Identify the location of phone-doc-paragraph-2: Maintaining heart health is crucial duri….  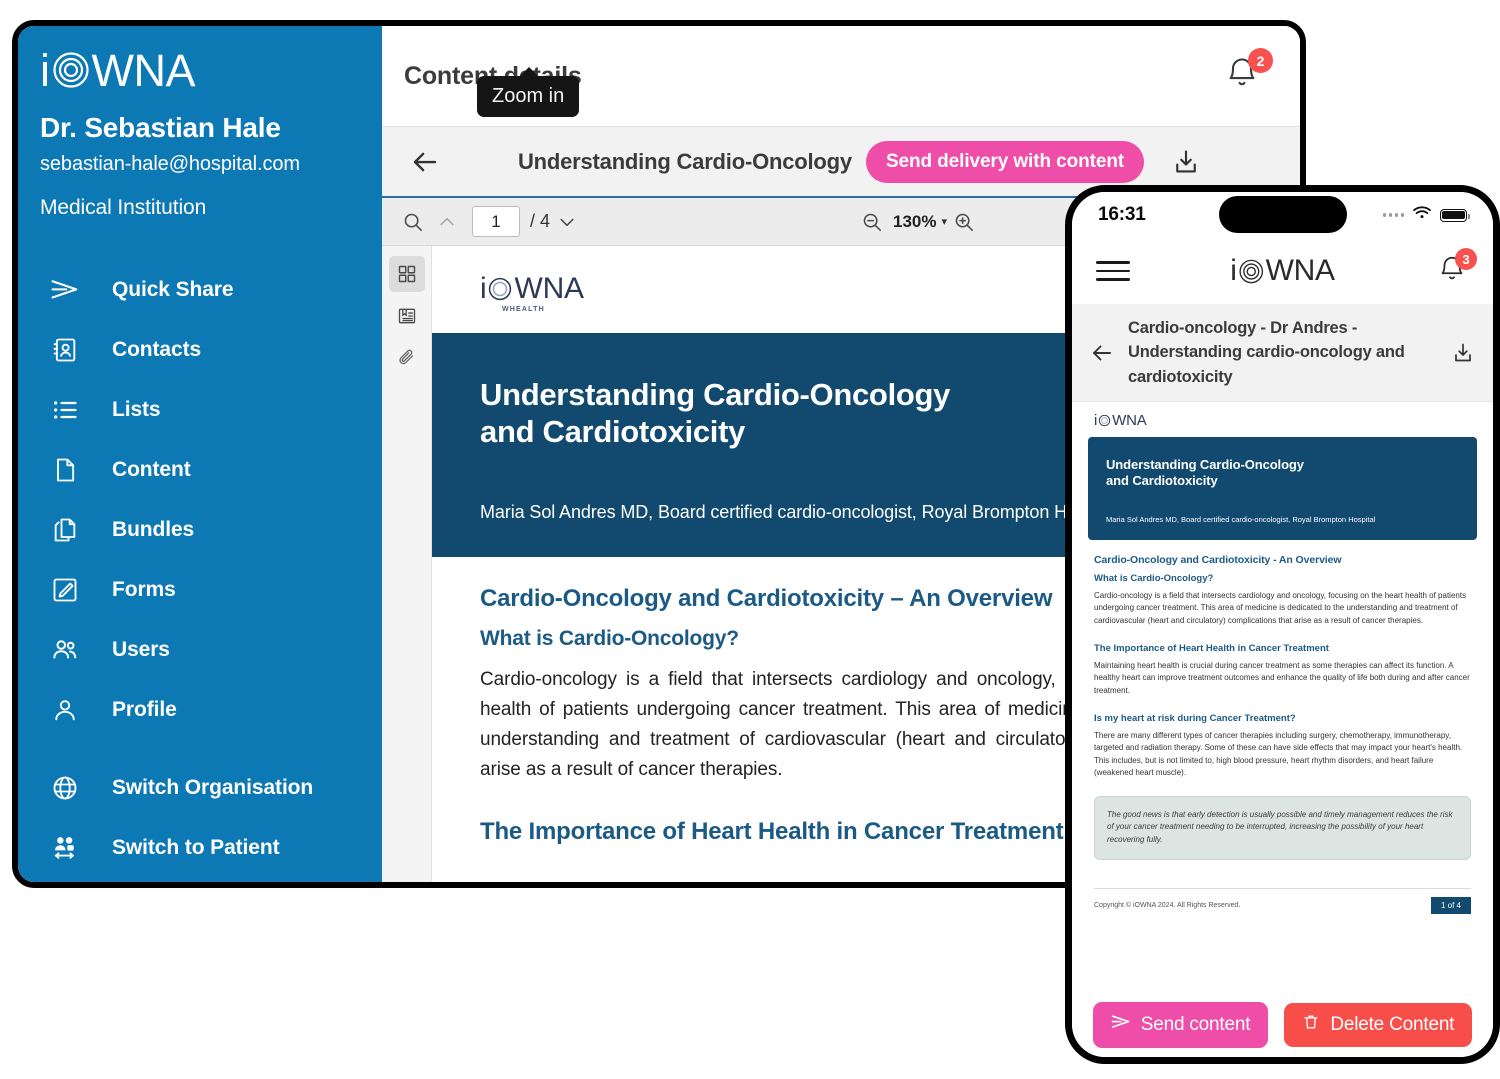
(1282, 677).